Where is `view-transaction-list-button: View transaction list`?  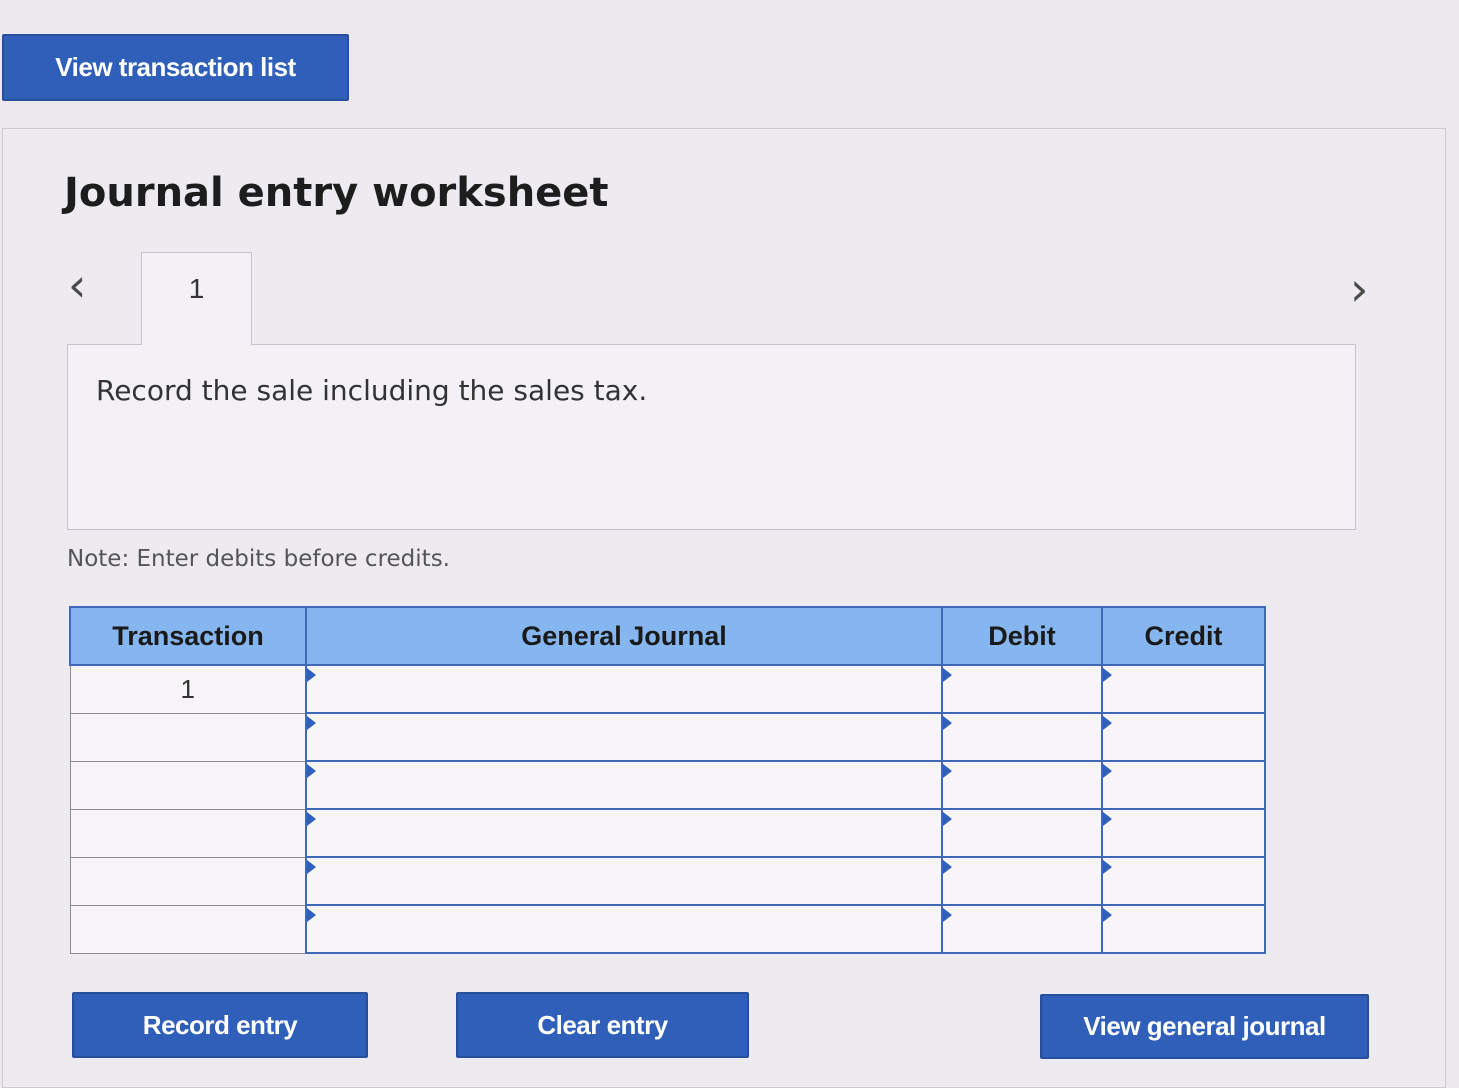
view-transaction-list-button: View transaction list is located at coordinates (175, 67).